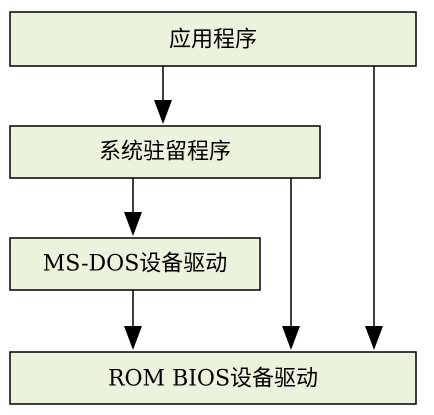 This screenshot has width=434, height=415. I want to click on arrow-msdos-to-rombios, so click(133, 320).